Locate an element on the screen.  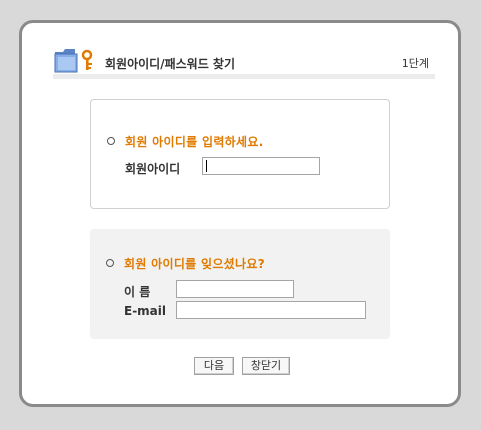
member-id-label: 회원아이디 is located at coordinates (153, 169).